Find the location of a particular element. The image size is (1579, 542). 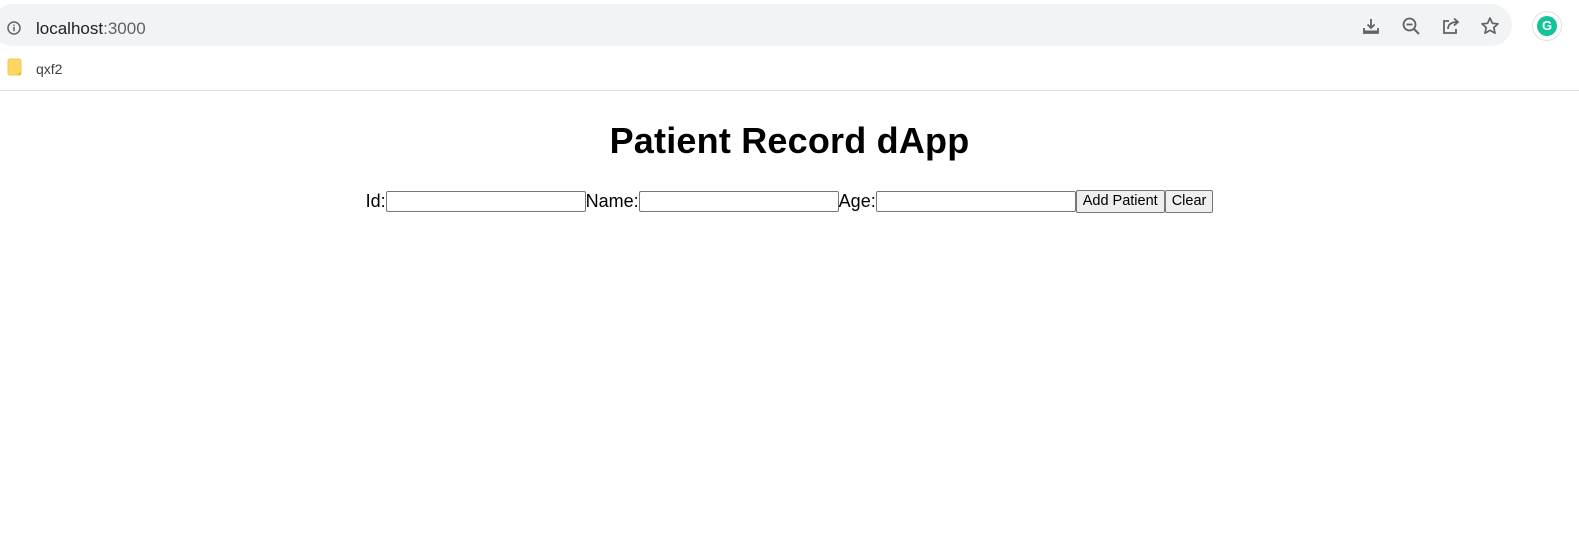

url-port: :3000 is located at coordinates (124, 28).